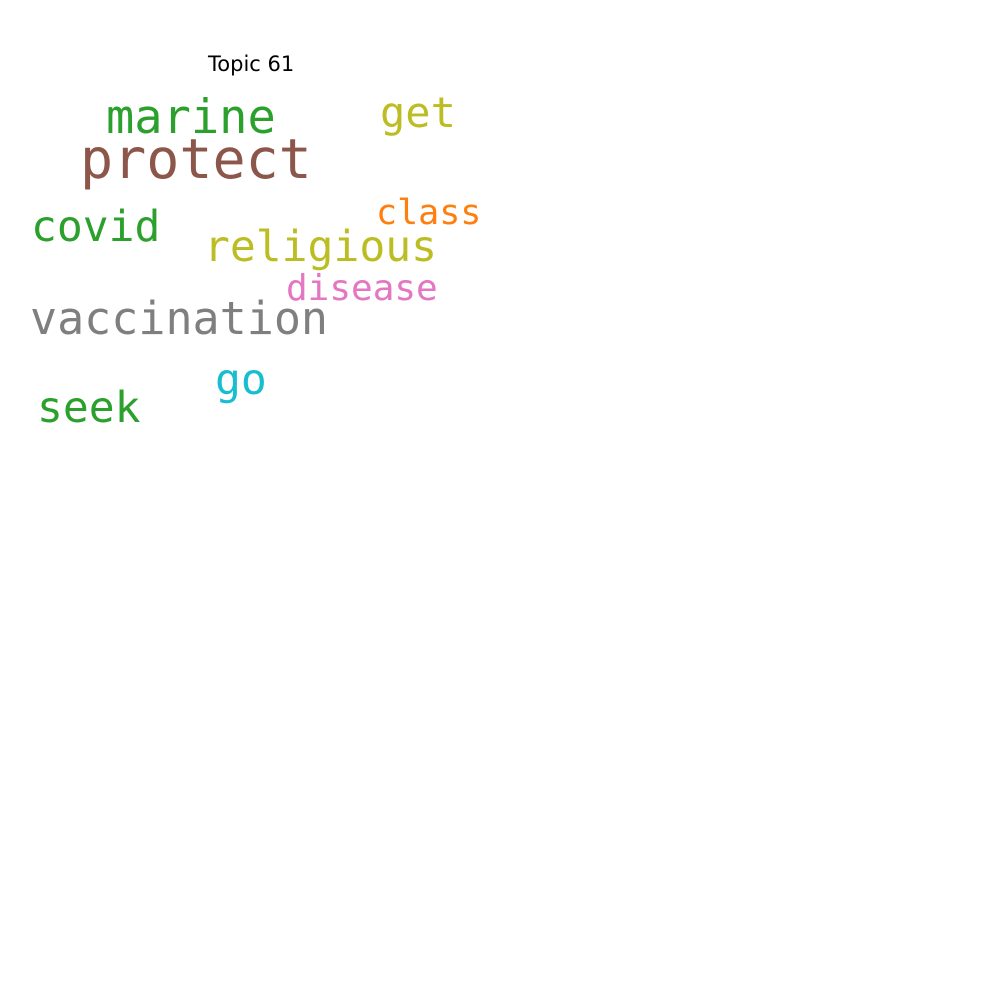 This screenshot has height=1000, width=1000. What do you see at coordinates (89, 408) in the screenshot?
I see `word-seek: seek` at bounding box center [89, 408].